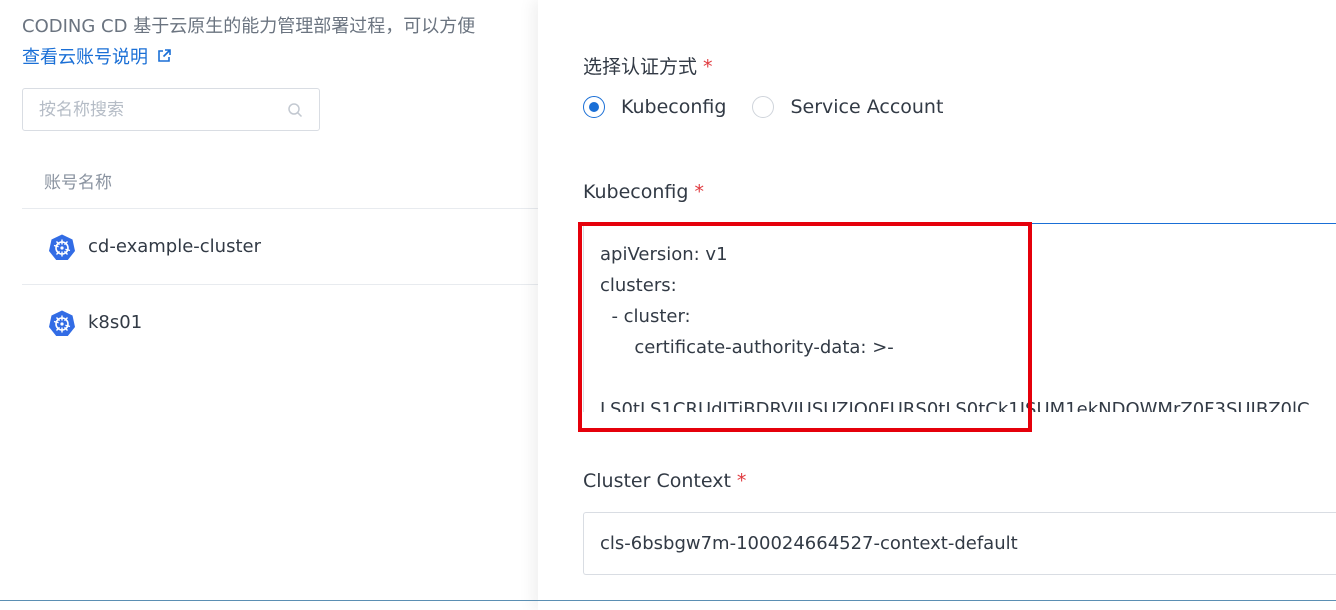 The height and width of the screenshot is (610, 1336). What do you see at coordinates (175, 246) in the screenshot?
I see `account-name: cd-example-cluster` at bounding box center [175, 246].